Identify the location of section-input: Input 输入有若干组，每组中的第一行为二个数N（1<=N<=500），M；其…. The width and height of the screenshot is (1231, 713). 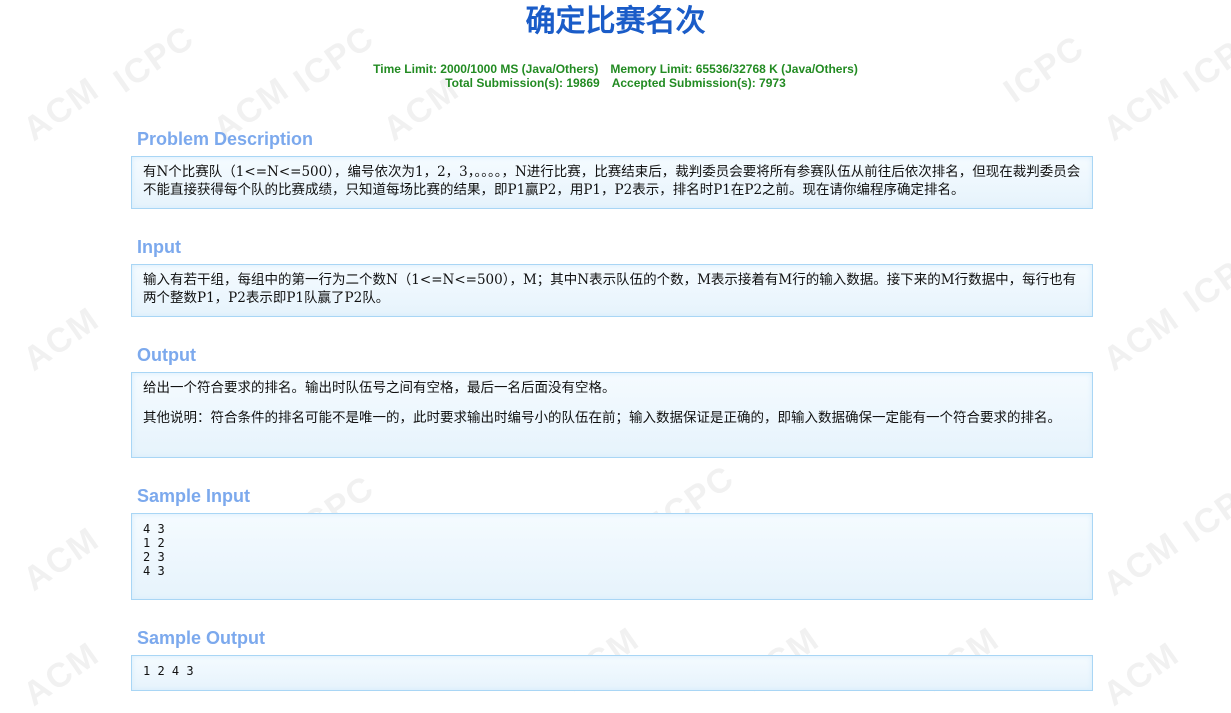
(612, 276).